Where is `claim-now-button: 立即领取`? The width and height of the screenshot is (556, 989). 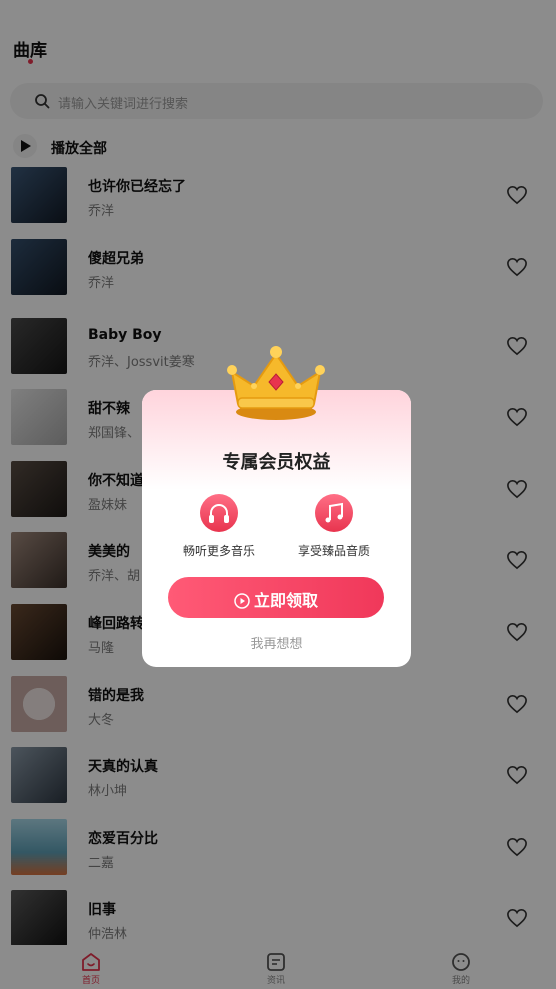 claim-now-button: 立即领取 is located at coordinates (276, 597).